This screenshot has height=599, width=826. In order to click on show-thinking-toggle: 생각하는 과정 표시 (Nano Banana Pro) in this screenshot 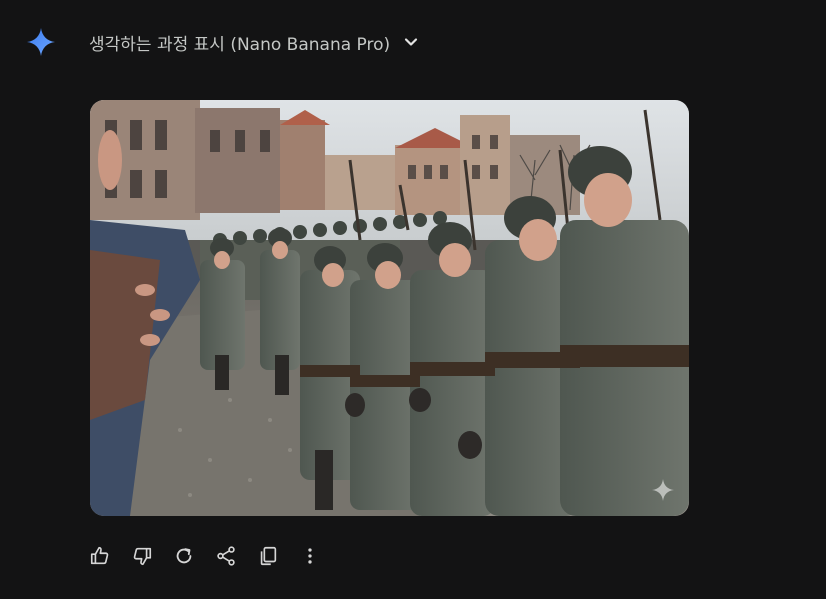, I will do `click(254, 42)`.